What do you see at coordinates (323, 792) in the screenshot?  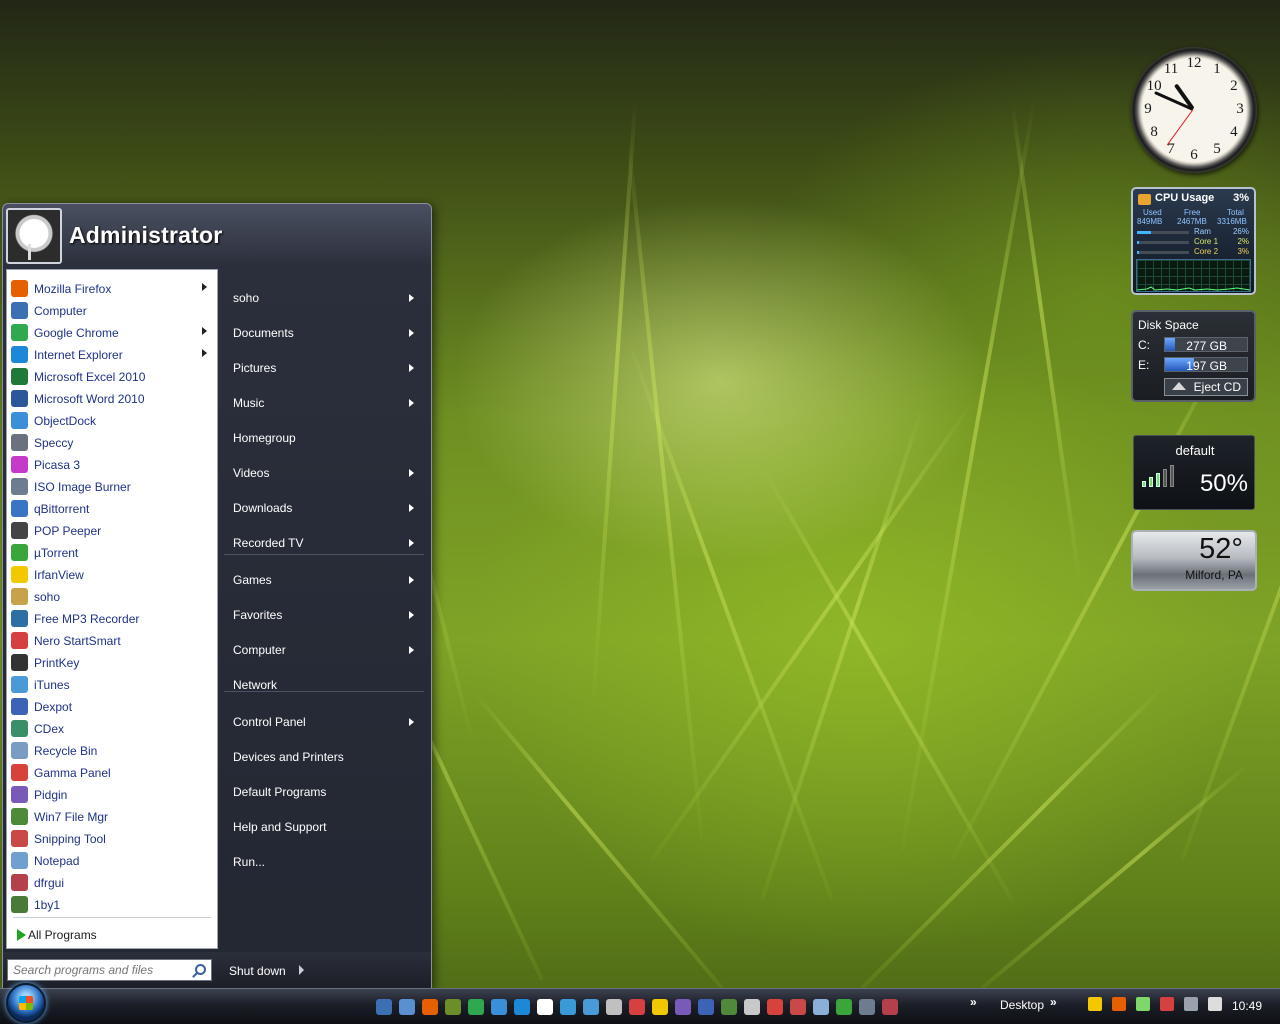 I see `place-item: Default Programs` at bounding box center [323, 792].